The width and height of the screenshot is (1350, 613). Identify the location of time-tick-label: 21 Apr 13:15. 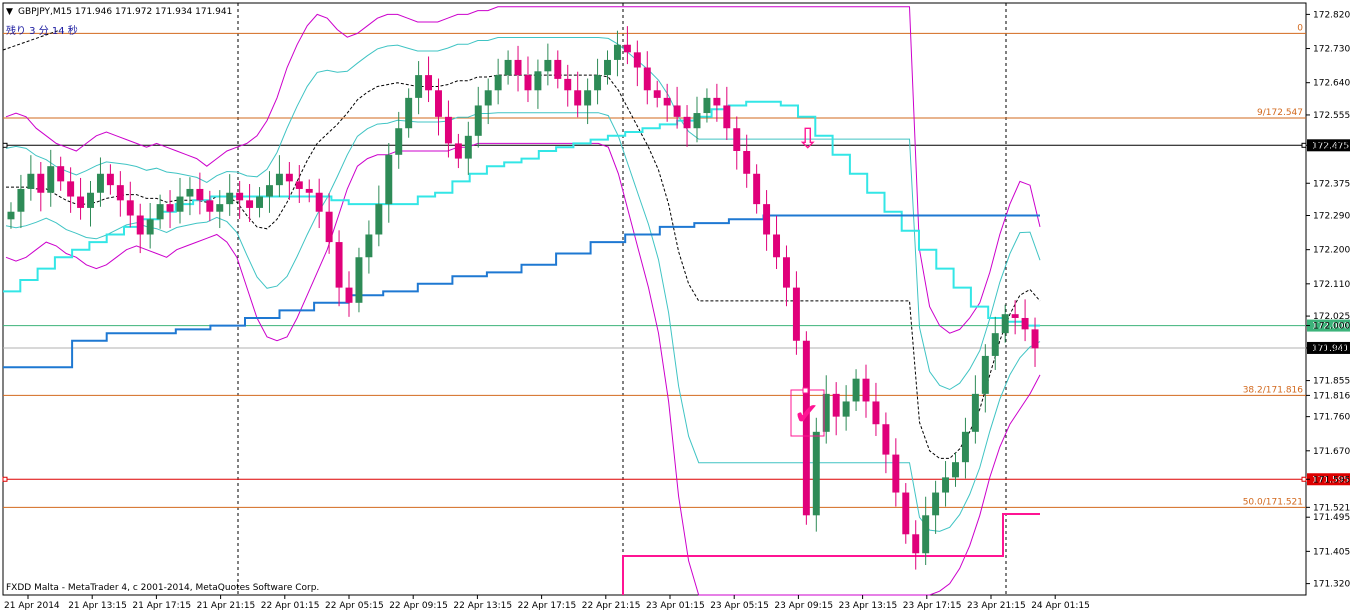
(97, 606).